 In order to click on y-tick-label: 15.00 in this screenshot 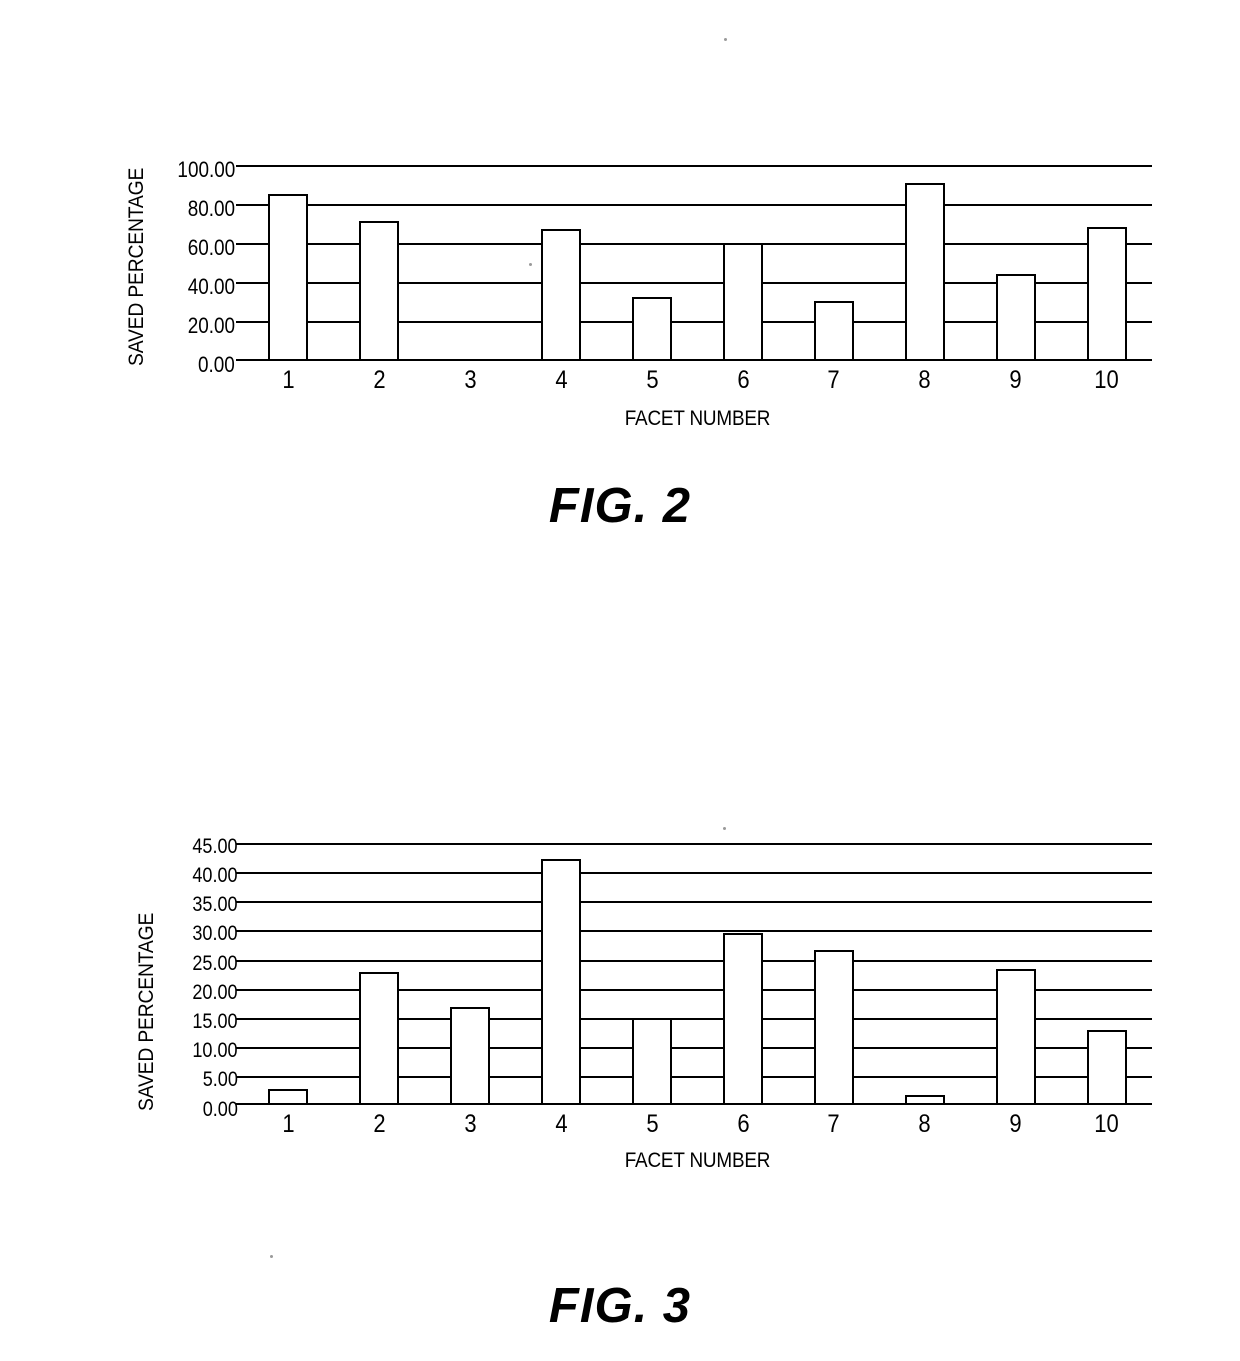, I will do `click(215, 1021)`.